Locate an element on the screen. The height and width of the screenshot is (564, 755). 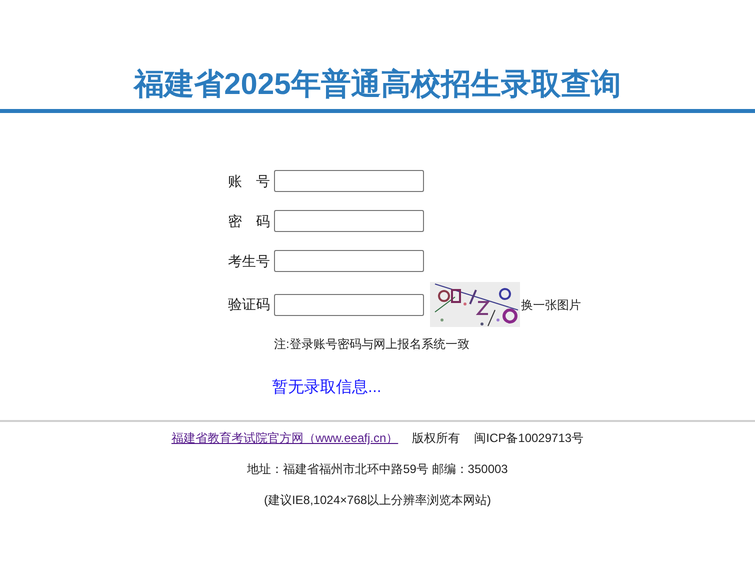
address-text: 地址：福建省福州市北环中路59号 邮编：350003 is located at coordinates (377, 469).